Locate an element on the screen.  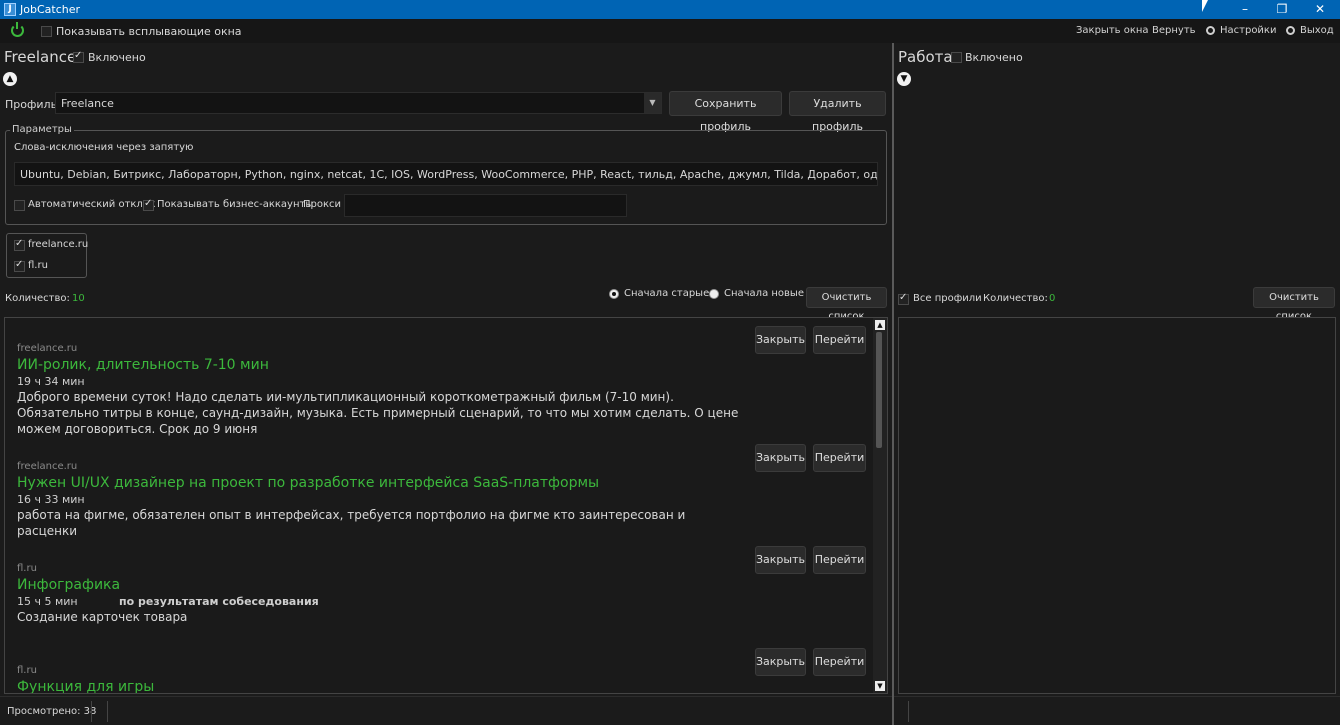
viewed-count: Просмотрено: 38 is located at coordinates (52, 711).